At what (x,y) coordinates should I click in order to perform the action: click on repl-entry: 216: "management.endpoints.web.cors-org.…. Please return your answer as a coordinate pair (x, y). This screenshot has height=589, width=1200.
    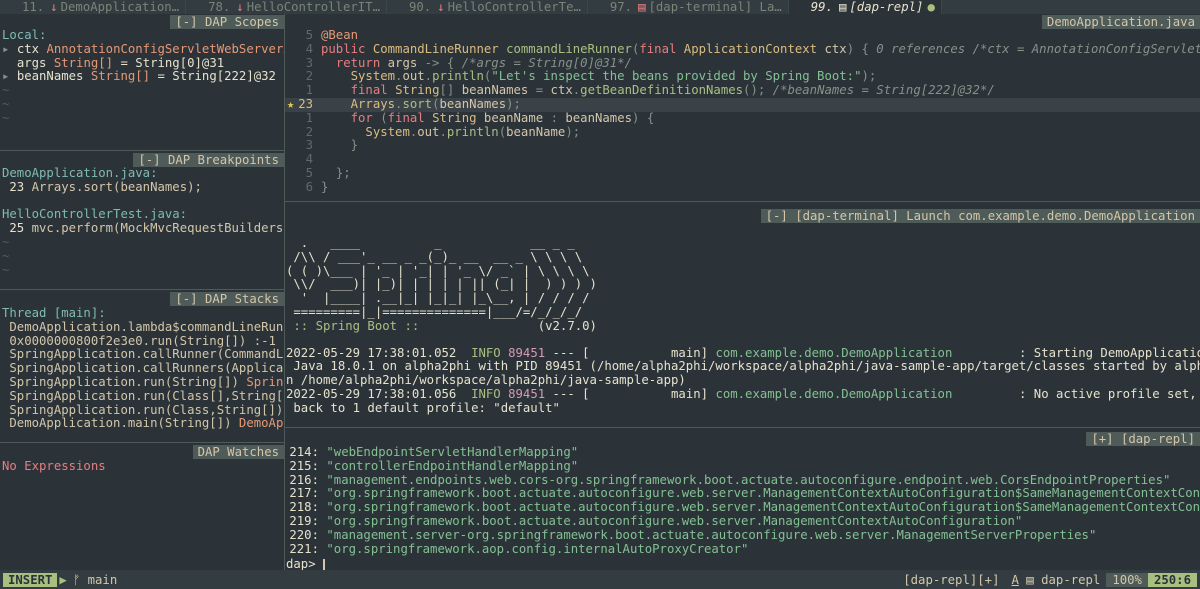
    Looking at the image, I should click on (742, 481).